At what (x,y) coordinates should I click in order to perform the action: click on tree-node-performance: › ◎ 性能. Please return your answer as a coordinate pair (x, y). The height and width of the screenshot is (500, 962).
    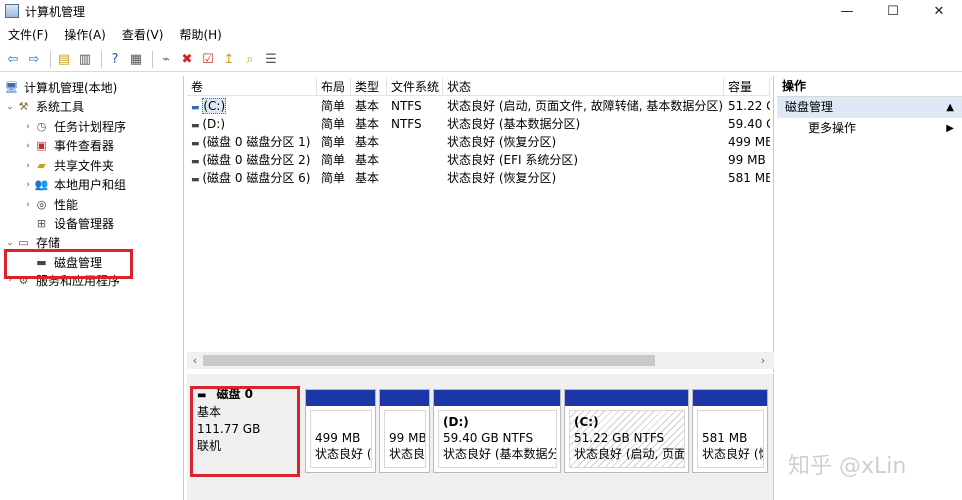
    Looking at the image, I should click on (50, 204).